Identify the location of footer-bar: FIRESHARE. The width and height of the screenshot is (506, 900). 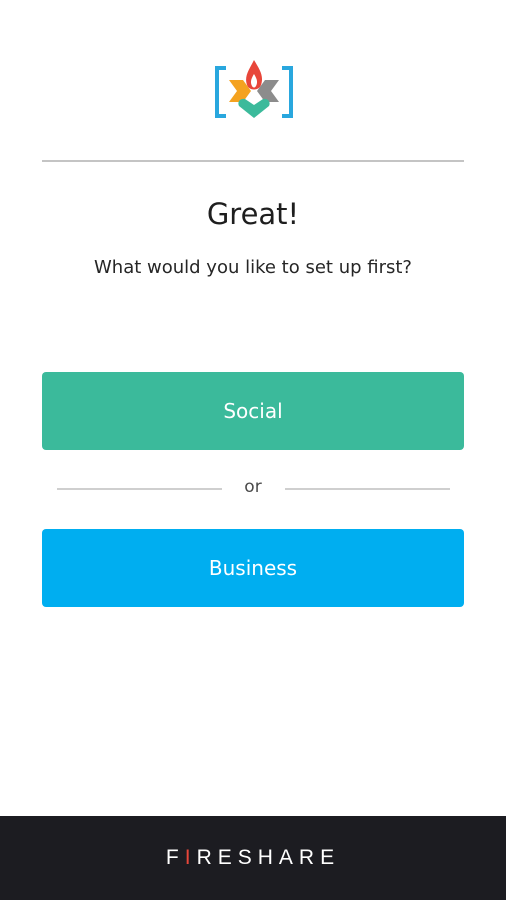
(253, 858).